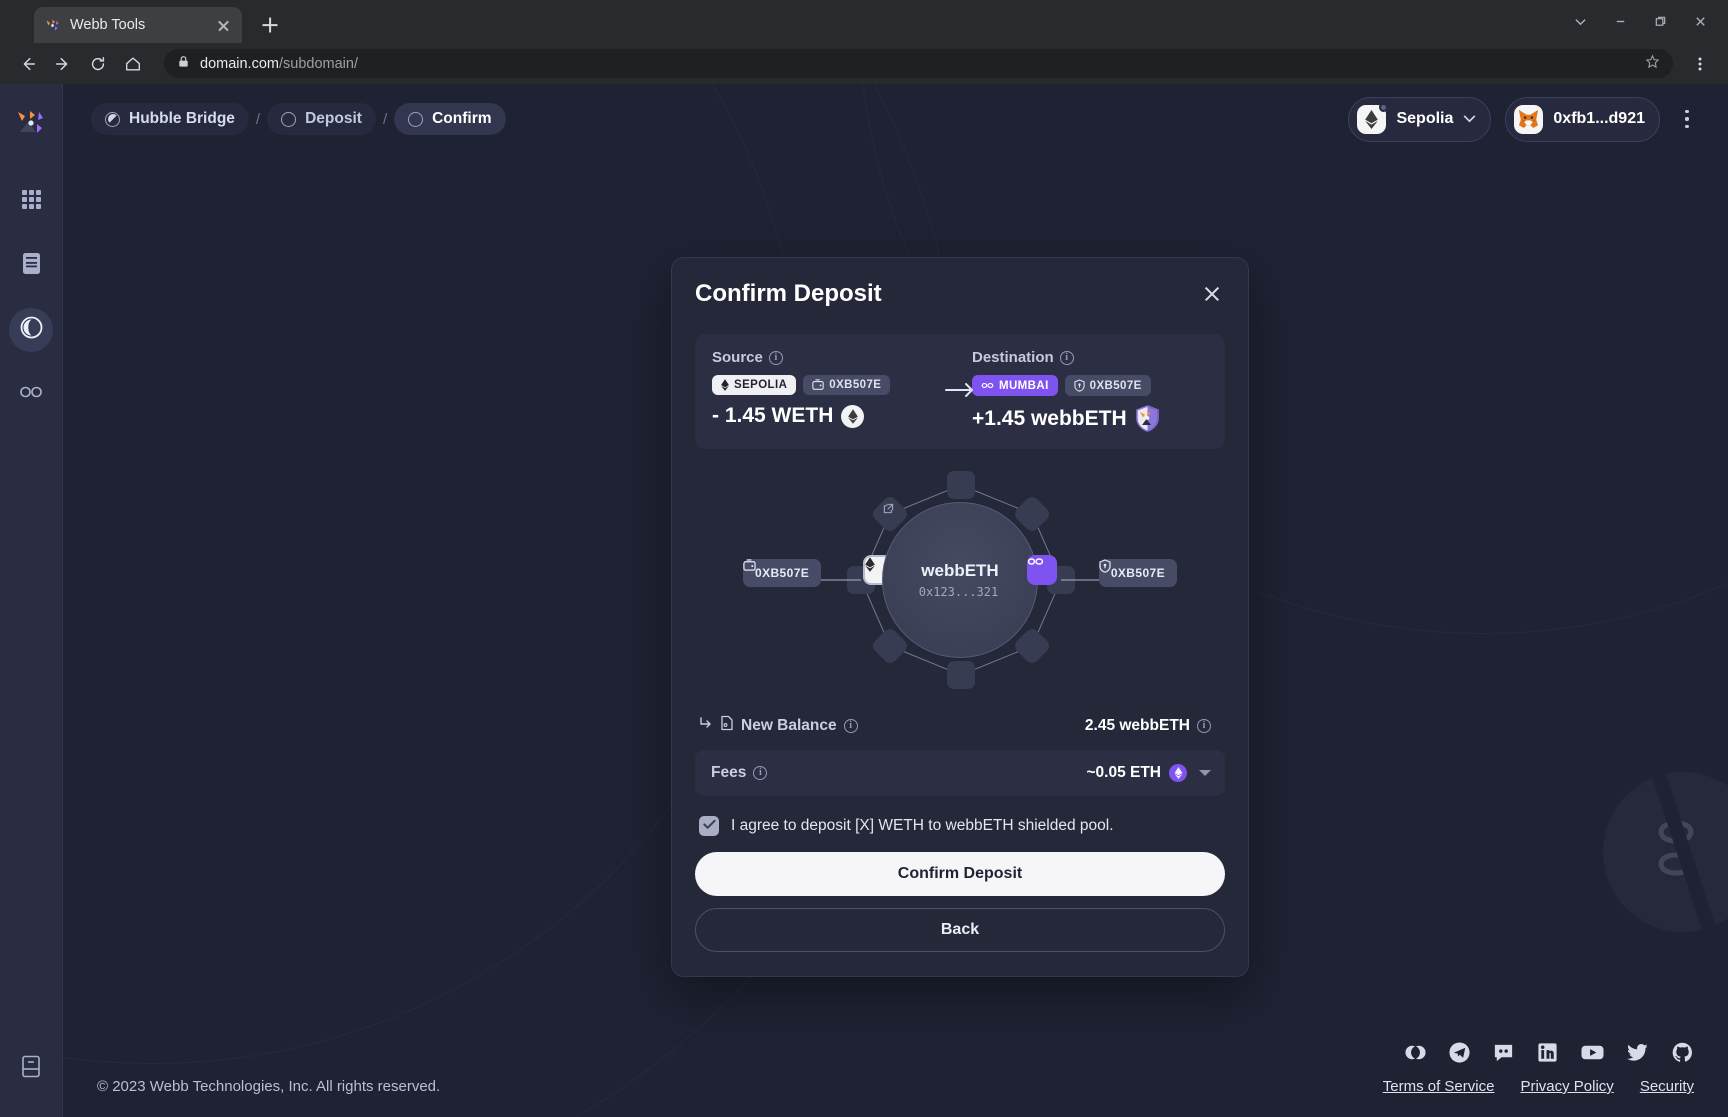 This screenshot has height=1117, width=1728. Describe the element at coordinates (1620, 21) in the screenshot. I see `minimize-icon` at that location.